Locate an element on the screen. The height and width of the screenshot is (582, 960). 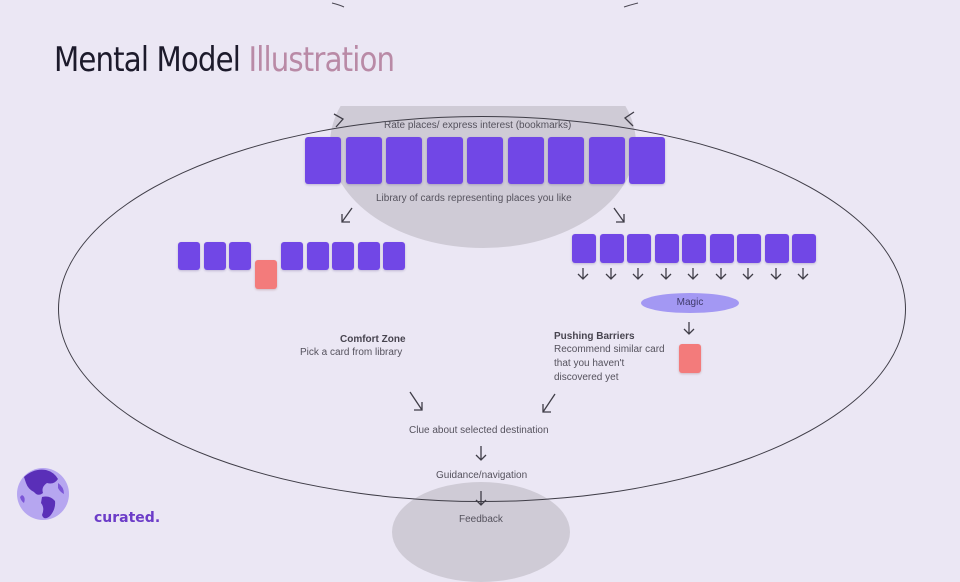
right-down-arrow-row is located at coordinates (693, 274).